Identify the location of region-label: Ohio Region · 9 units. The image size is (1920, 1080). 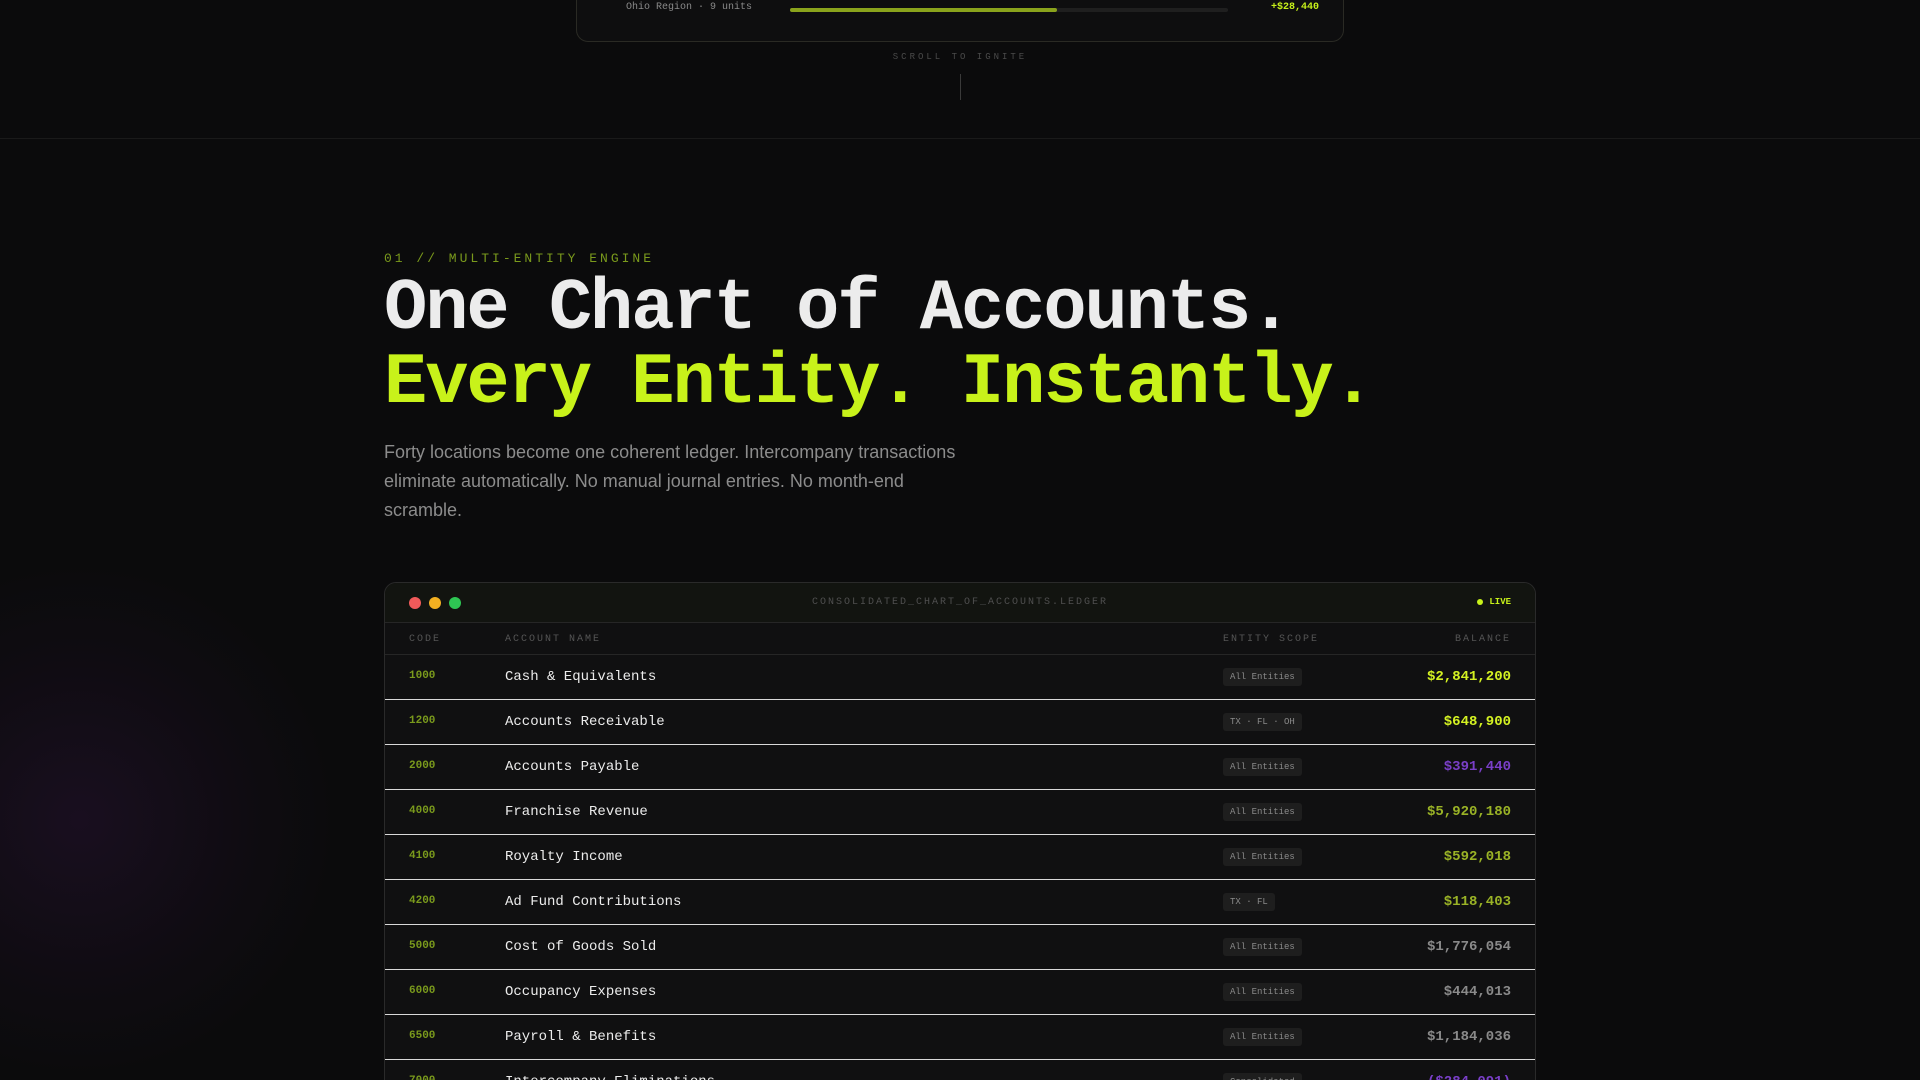
(689, 7).